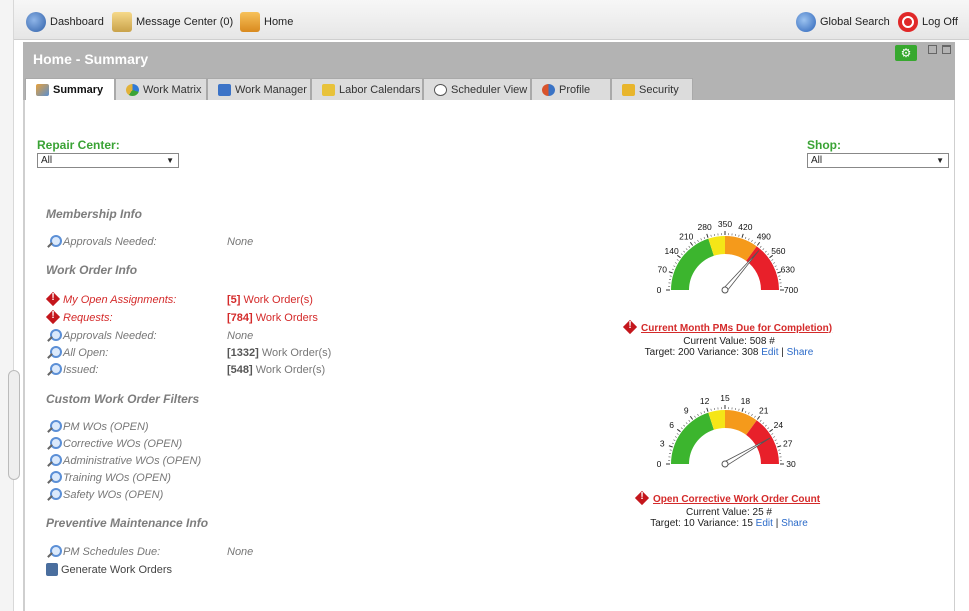 The width and height of the screenshot is (969, 611). Describe the element at coordinates (794, 523) in the screenshot. I see `corrective-wo-share-link: Share` at that location.